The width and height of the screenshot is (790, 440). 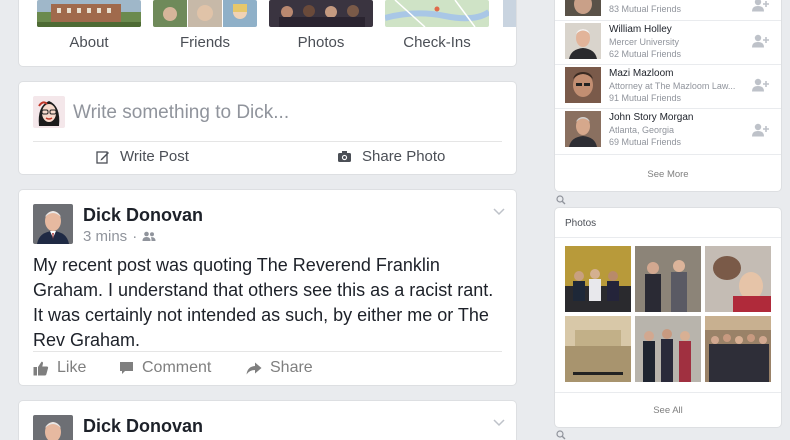 I want to click on comment-label: Comment, so click(x=177, y=367).